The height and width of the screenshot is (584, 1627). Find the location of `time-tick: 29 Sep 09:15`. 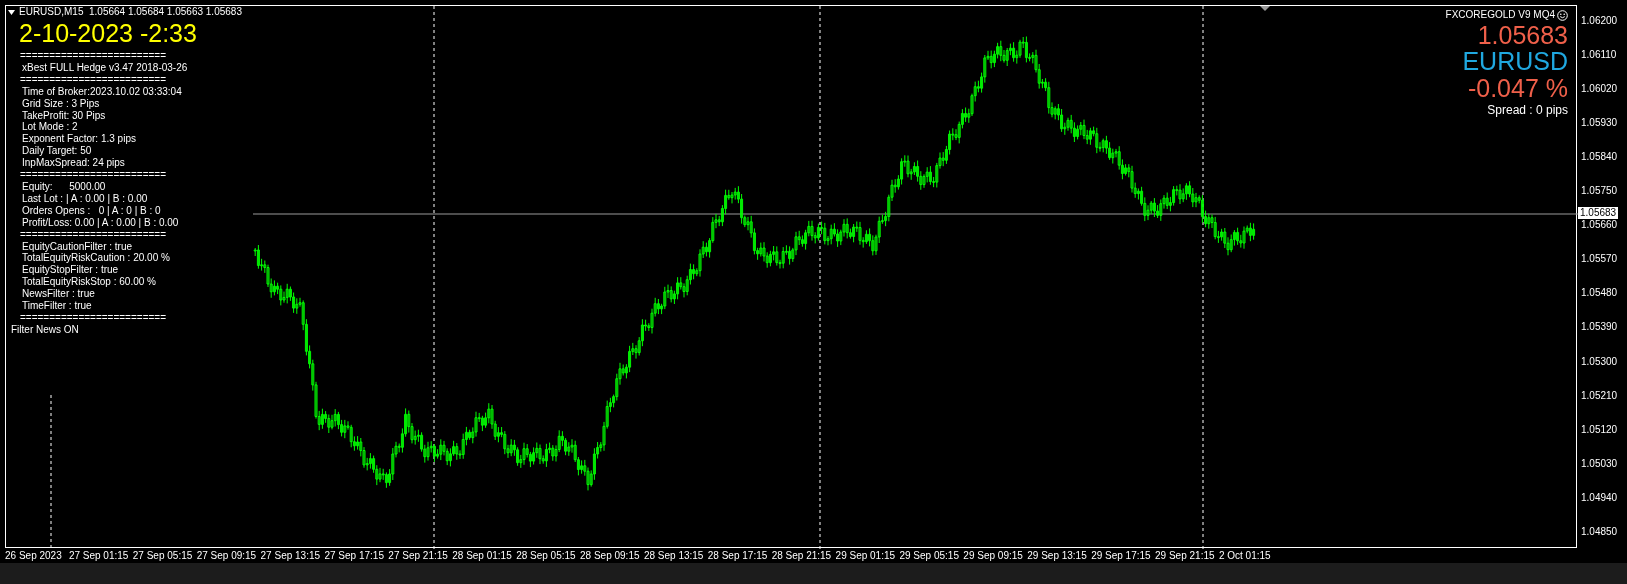

time-tick: 29 Sep 09:15 is located at coordinates (993, 556).